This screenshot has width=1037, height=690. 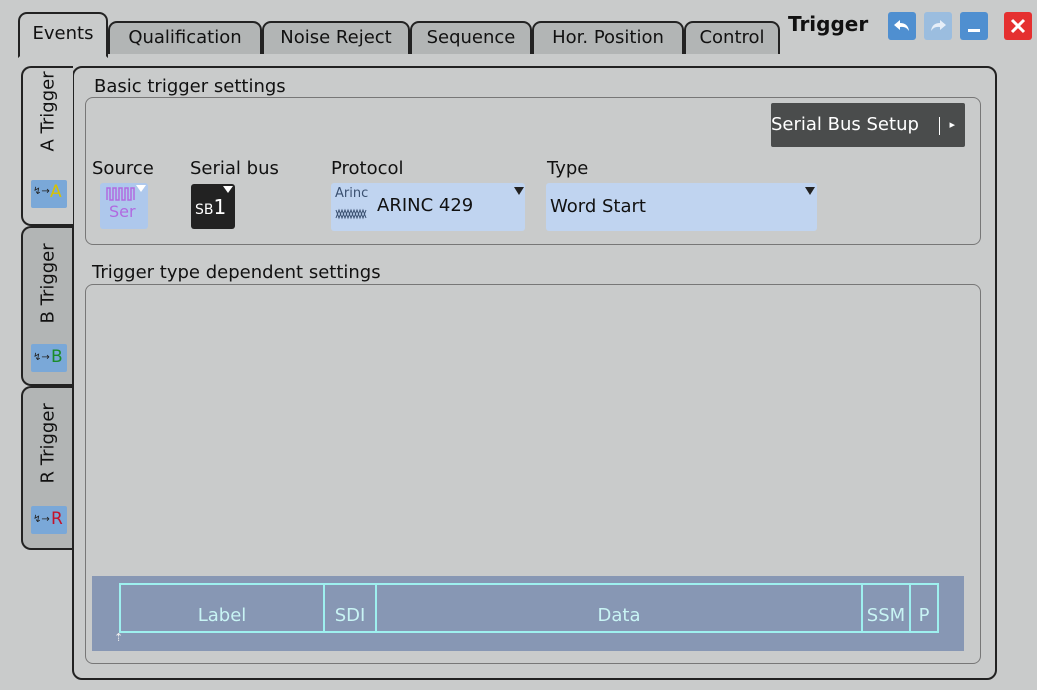 I want to click on frame-field-label: Label, so click(x=222, y=608).